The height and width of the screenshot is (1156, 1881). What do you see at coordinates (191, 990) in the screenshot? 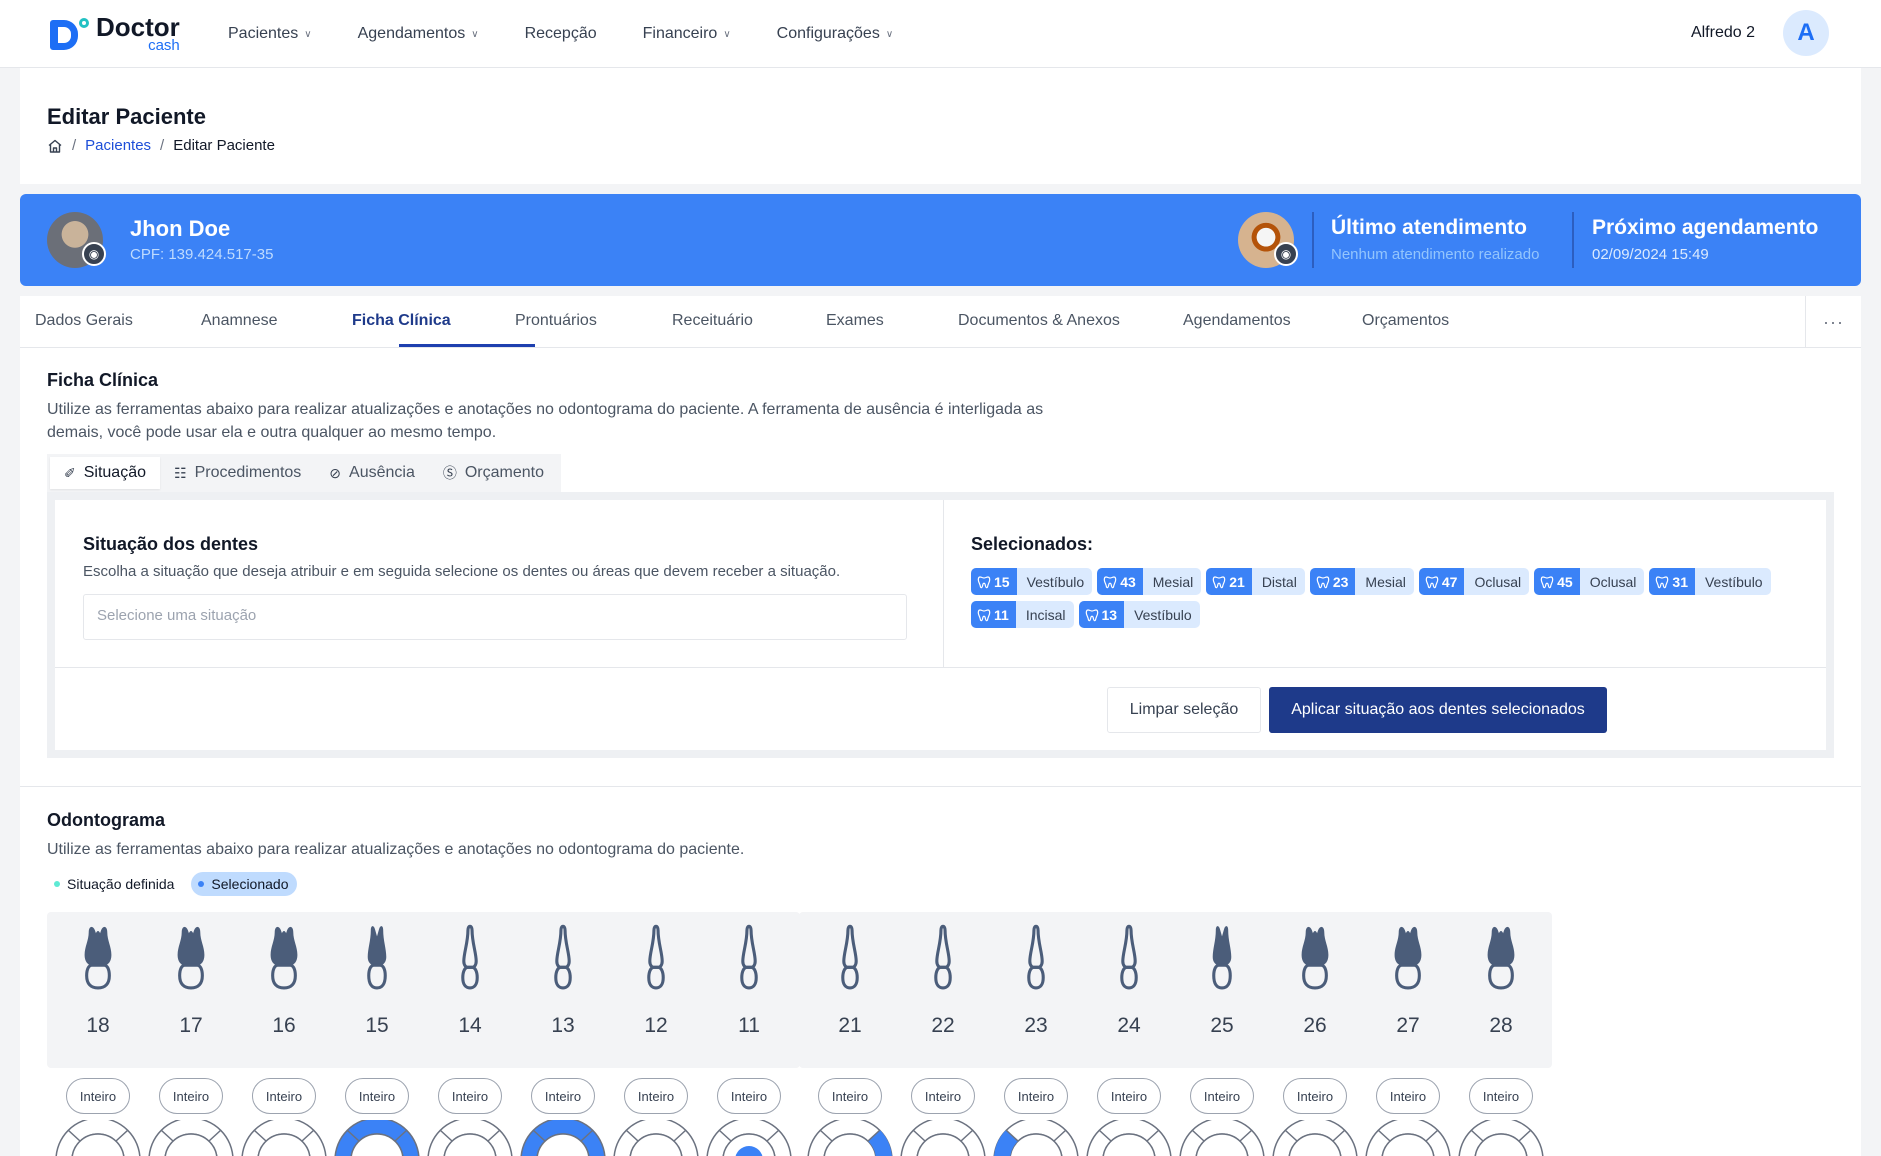
I see `tooth-17: 17` at bounding box center [191, 990].